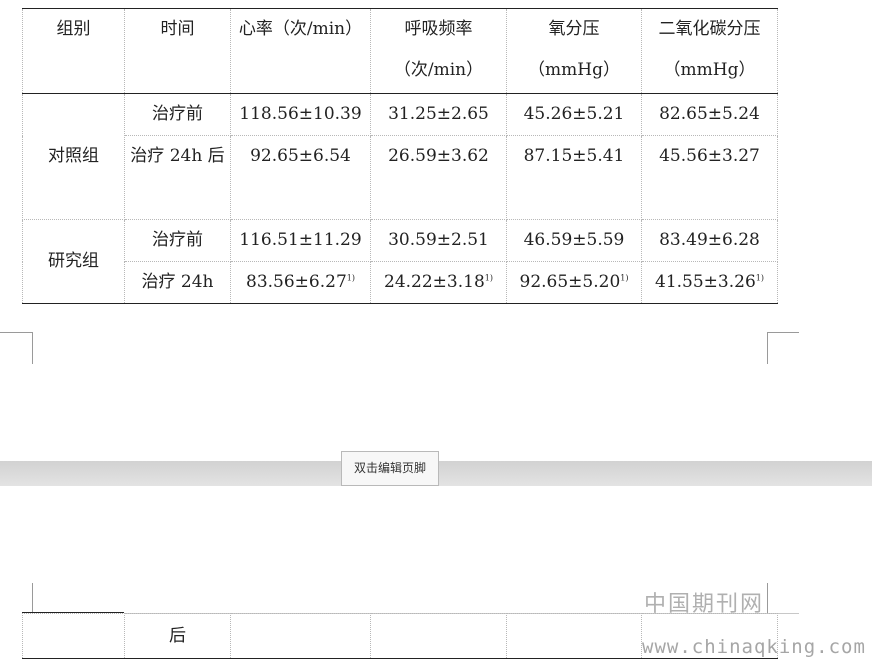 The width and height of the screenshot is (872, 660). Describe the element at coordinates (709, 51) in the screenshot. I see `header-pco2: 二氧化碳分压（mmHg）` at that location.